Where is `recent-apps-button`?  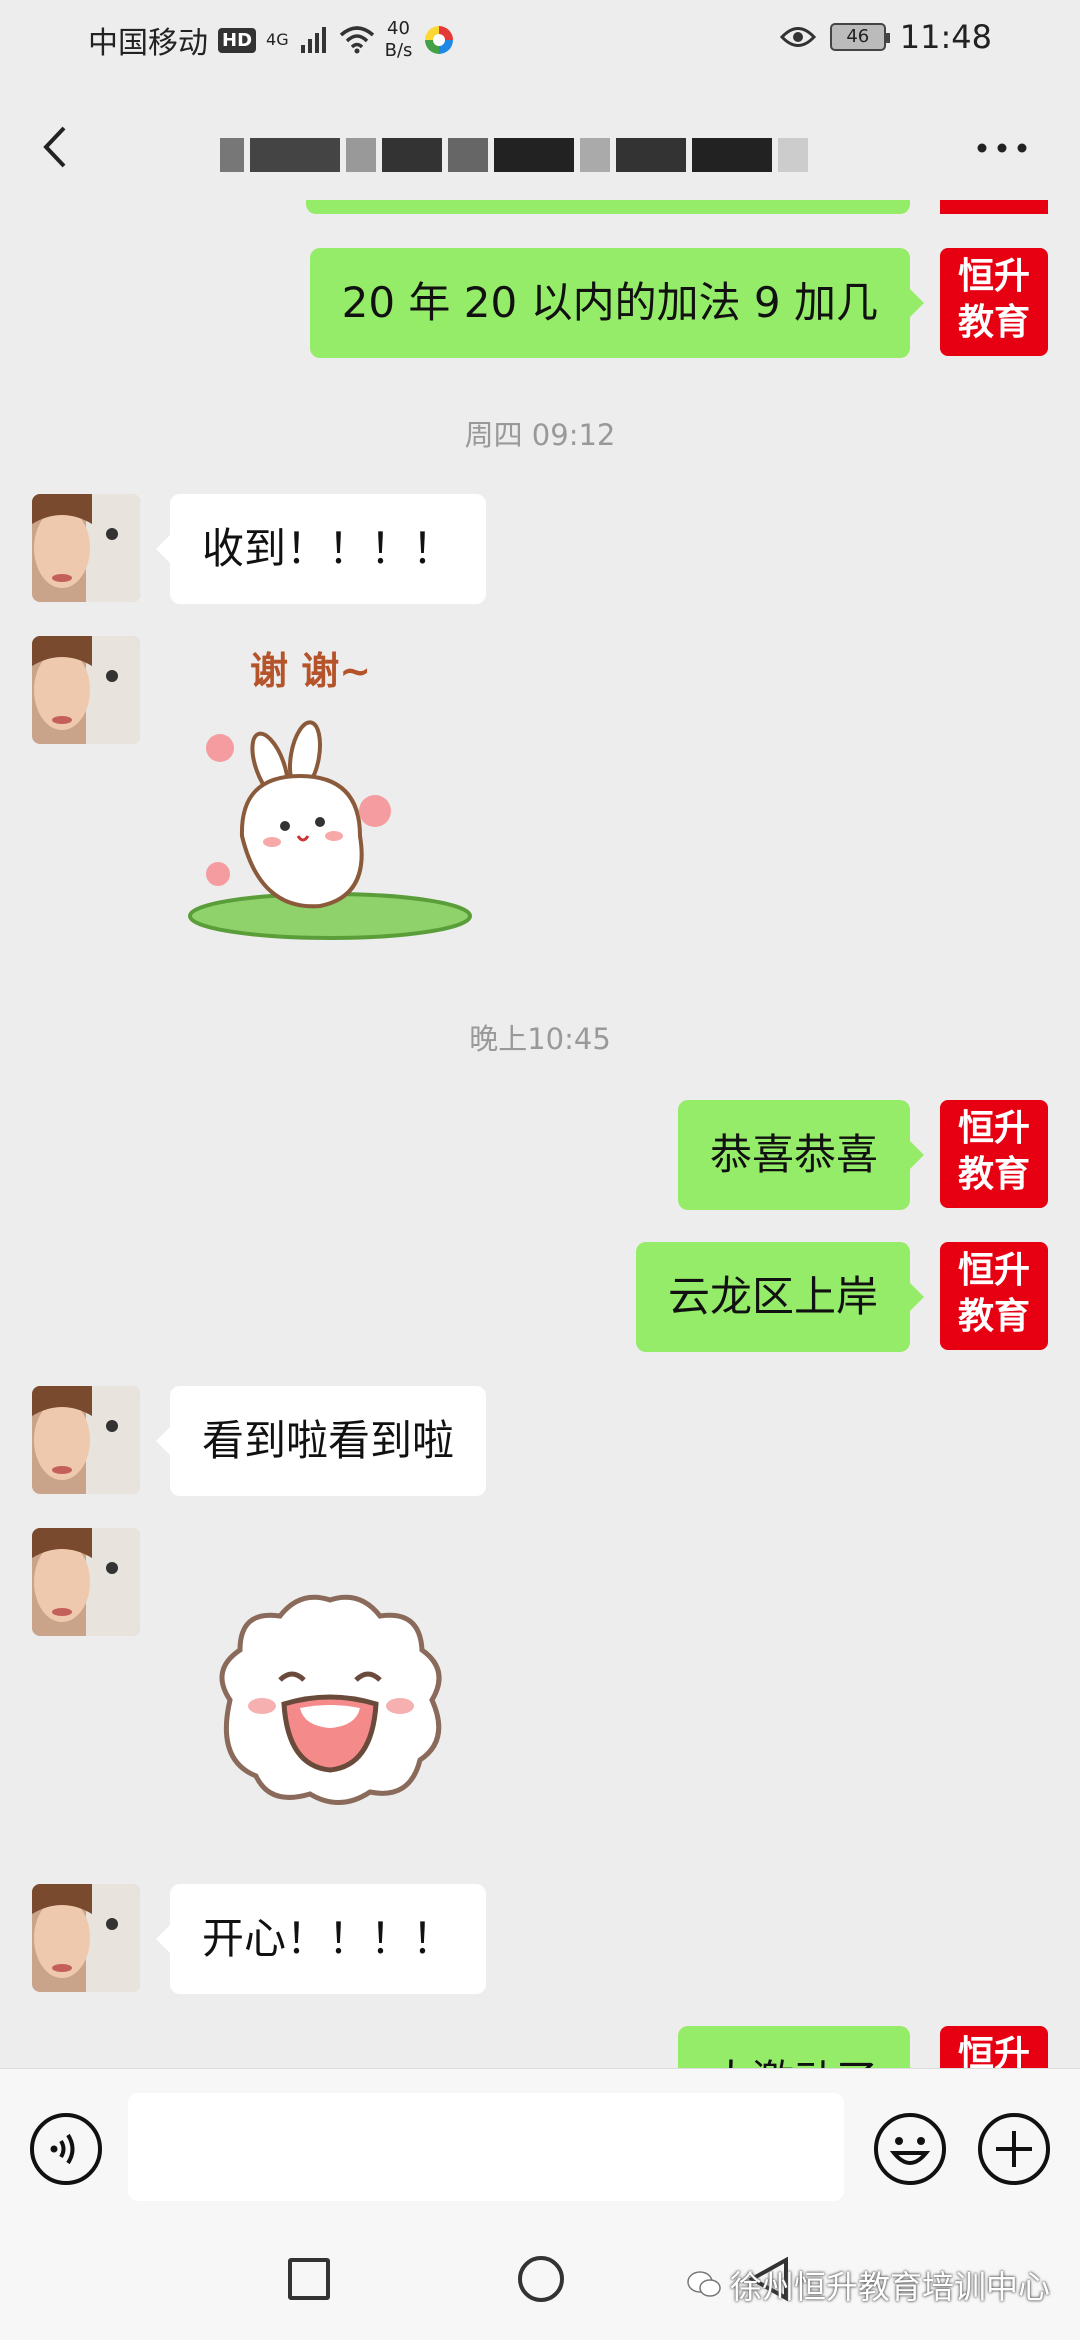
recent-apps-button is located at coordinates (309, 2279).